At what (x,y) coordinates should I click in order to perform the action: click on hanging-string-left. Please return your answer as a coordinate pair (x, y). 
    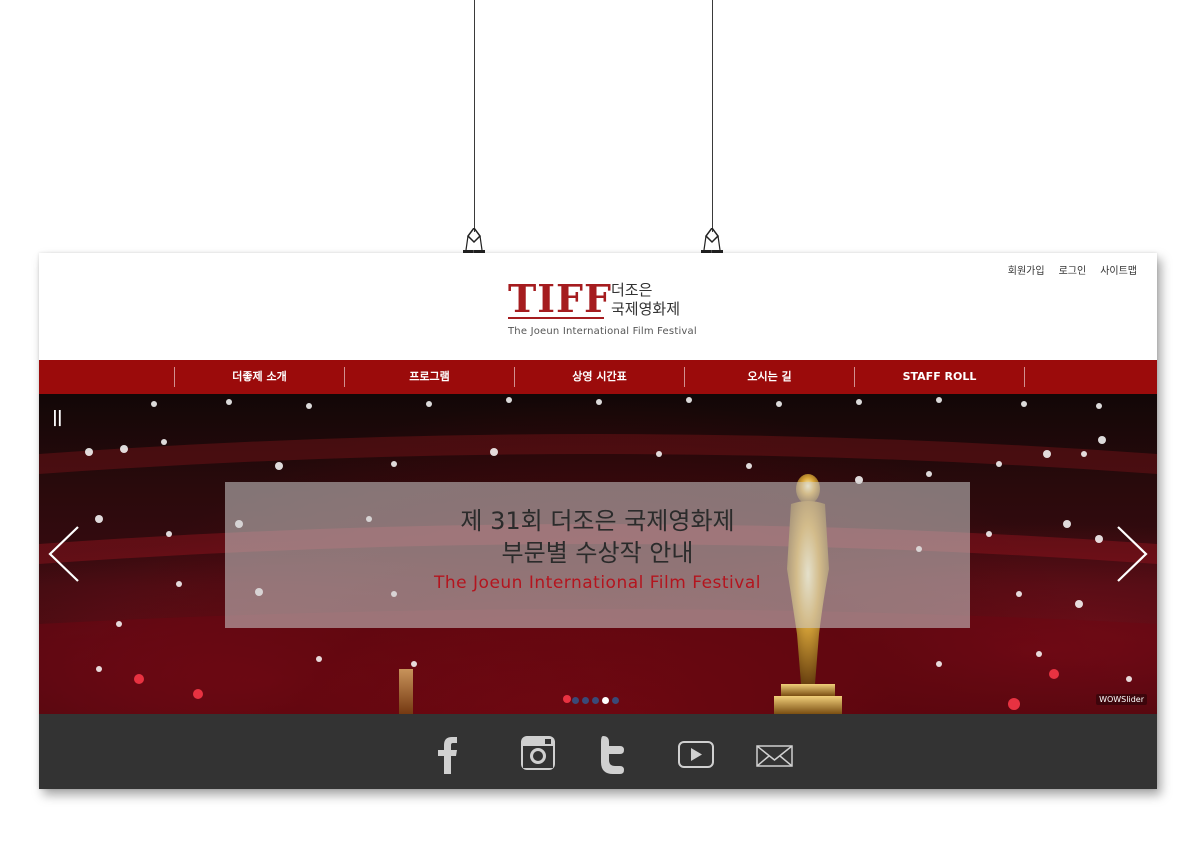
    Looking at the image, I should click on (474, 116).